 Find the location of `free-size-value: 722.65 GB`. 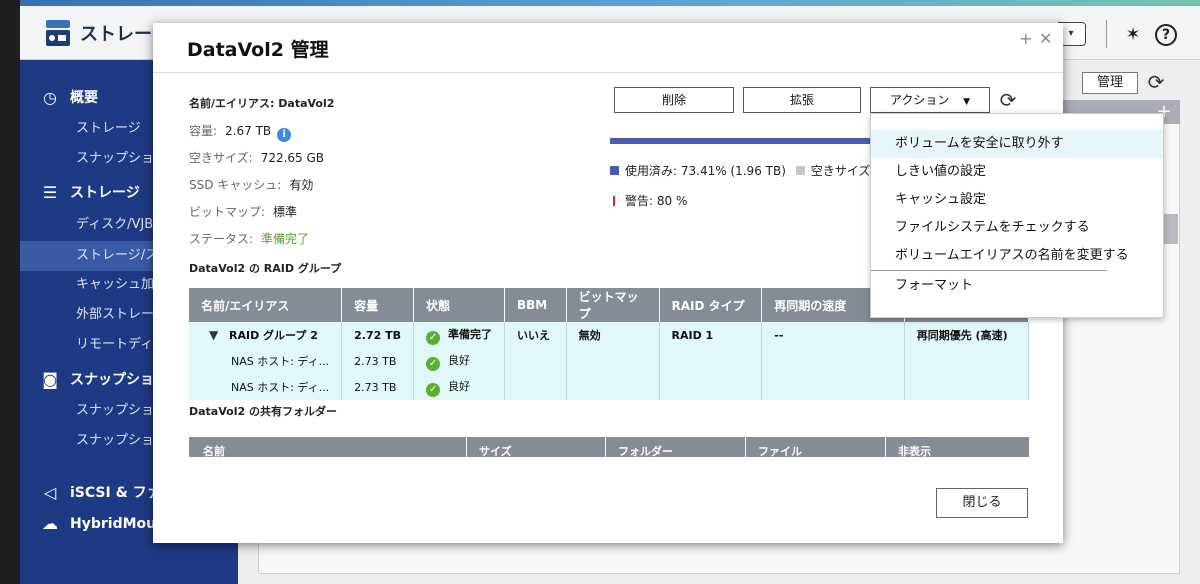

free-size-value: 722.65 GB is located at coordinates (292, 158).